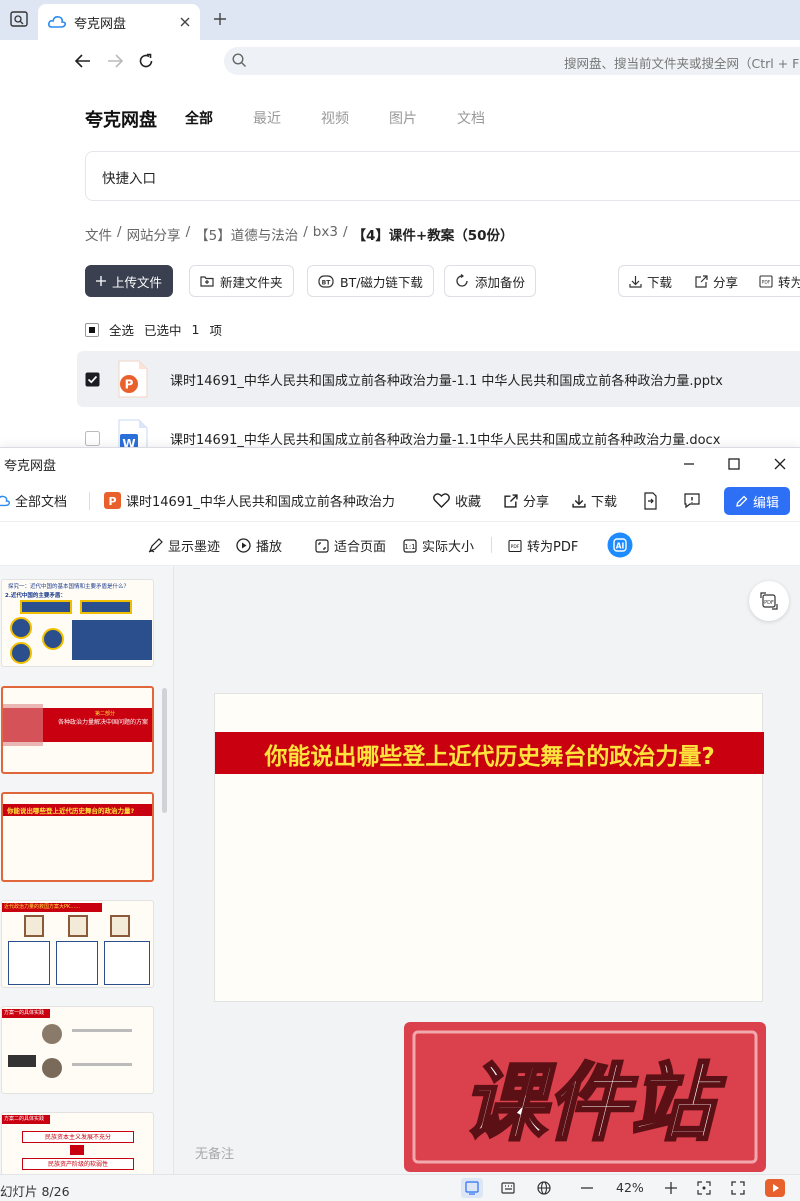 The width and height of the screenshot is (800, 1201). I want to click on ai-assistant-icon: AI, so click(620, 545).